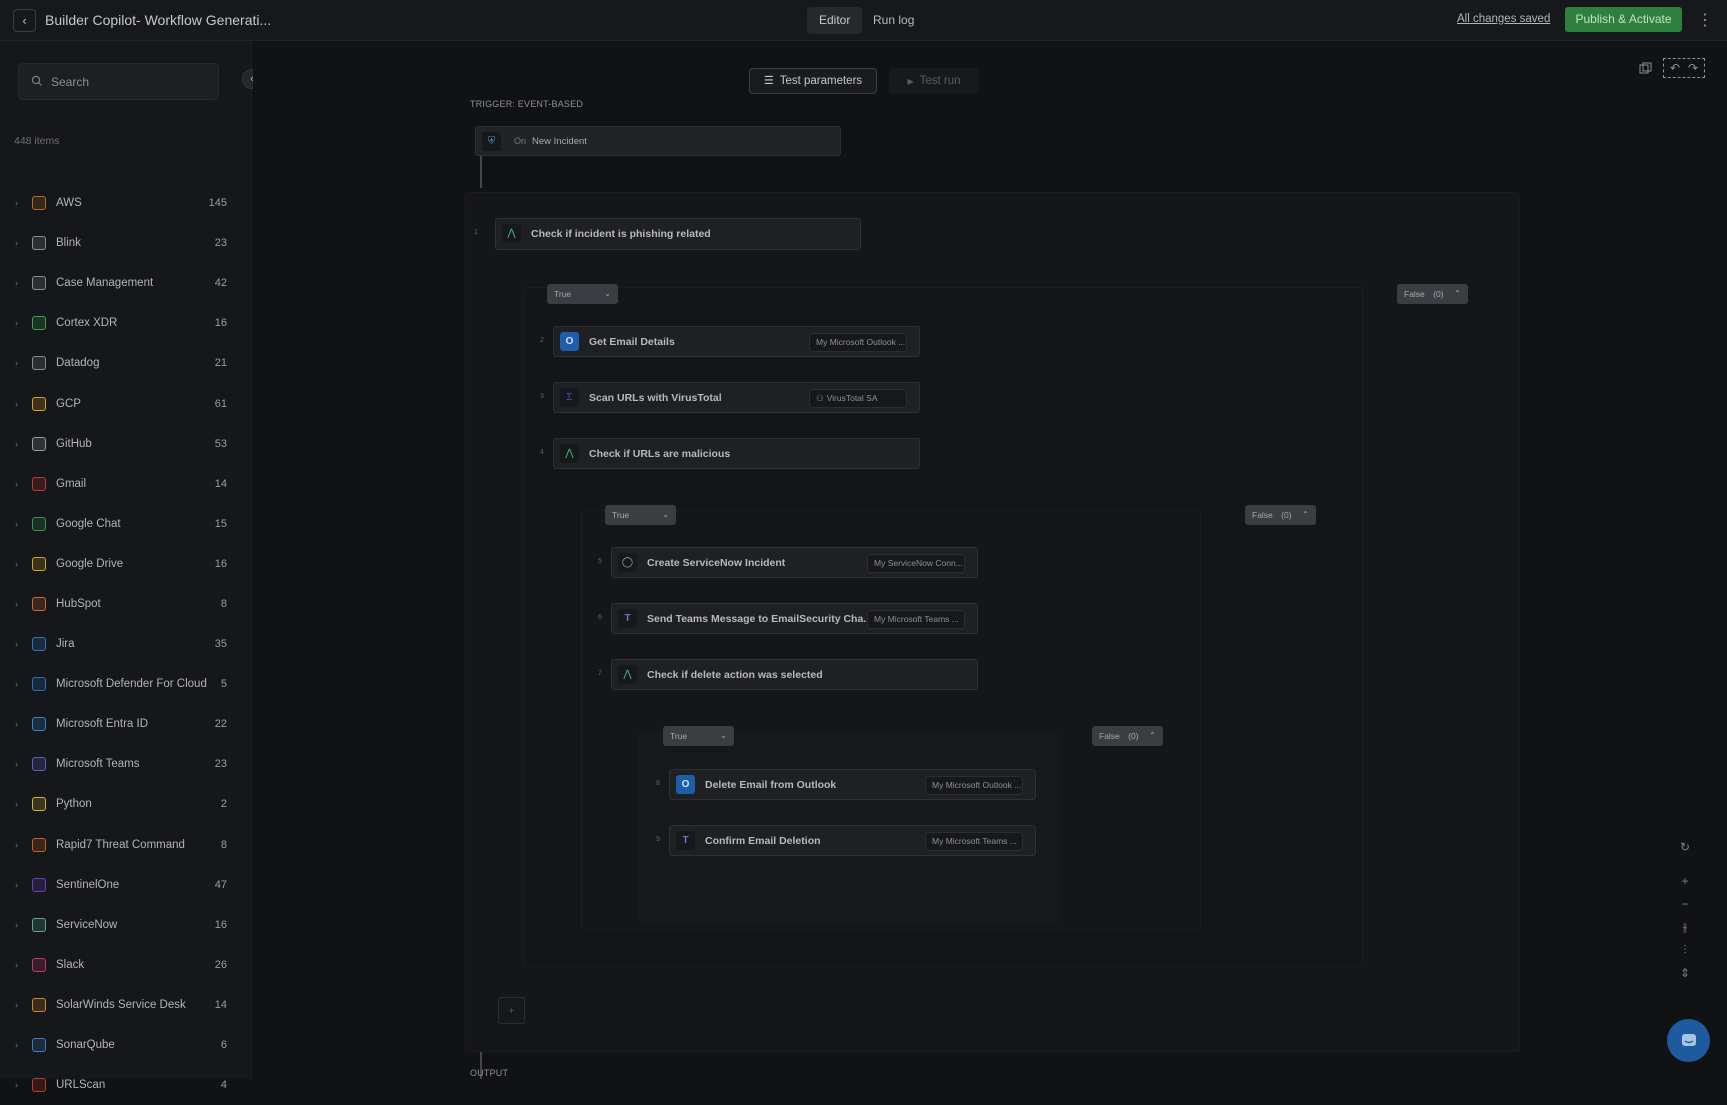 The height and width of the screenshot is (1105, 1727). Describe the element at coordinates (71, 483) in the screenshot. I see `sidebar-item-label: Gmail` at that location.